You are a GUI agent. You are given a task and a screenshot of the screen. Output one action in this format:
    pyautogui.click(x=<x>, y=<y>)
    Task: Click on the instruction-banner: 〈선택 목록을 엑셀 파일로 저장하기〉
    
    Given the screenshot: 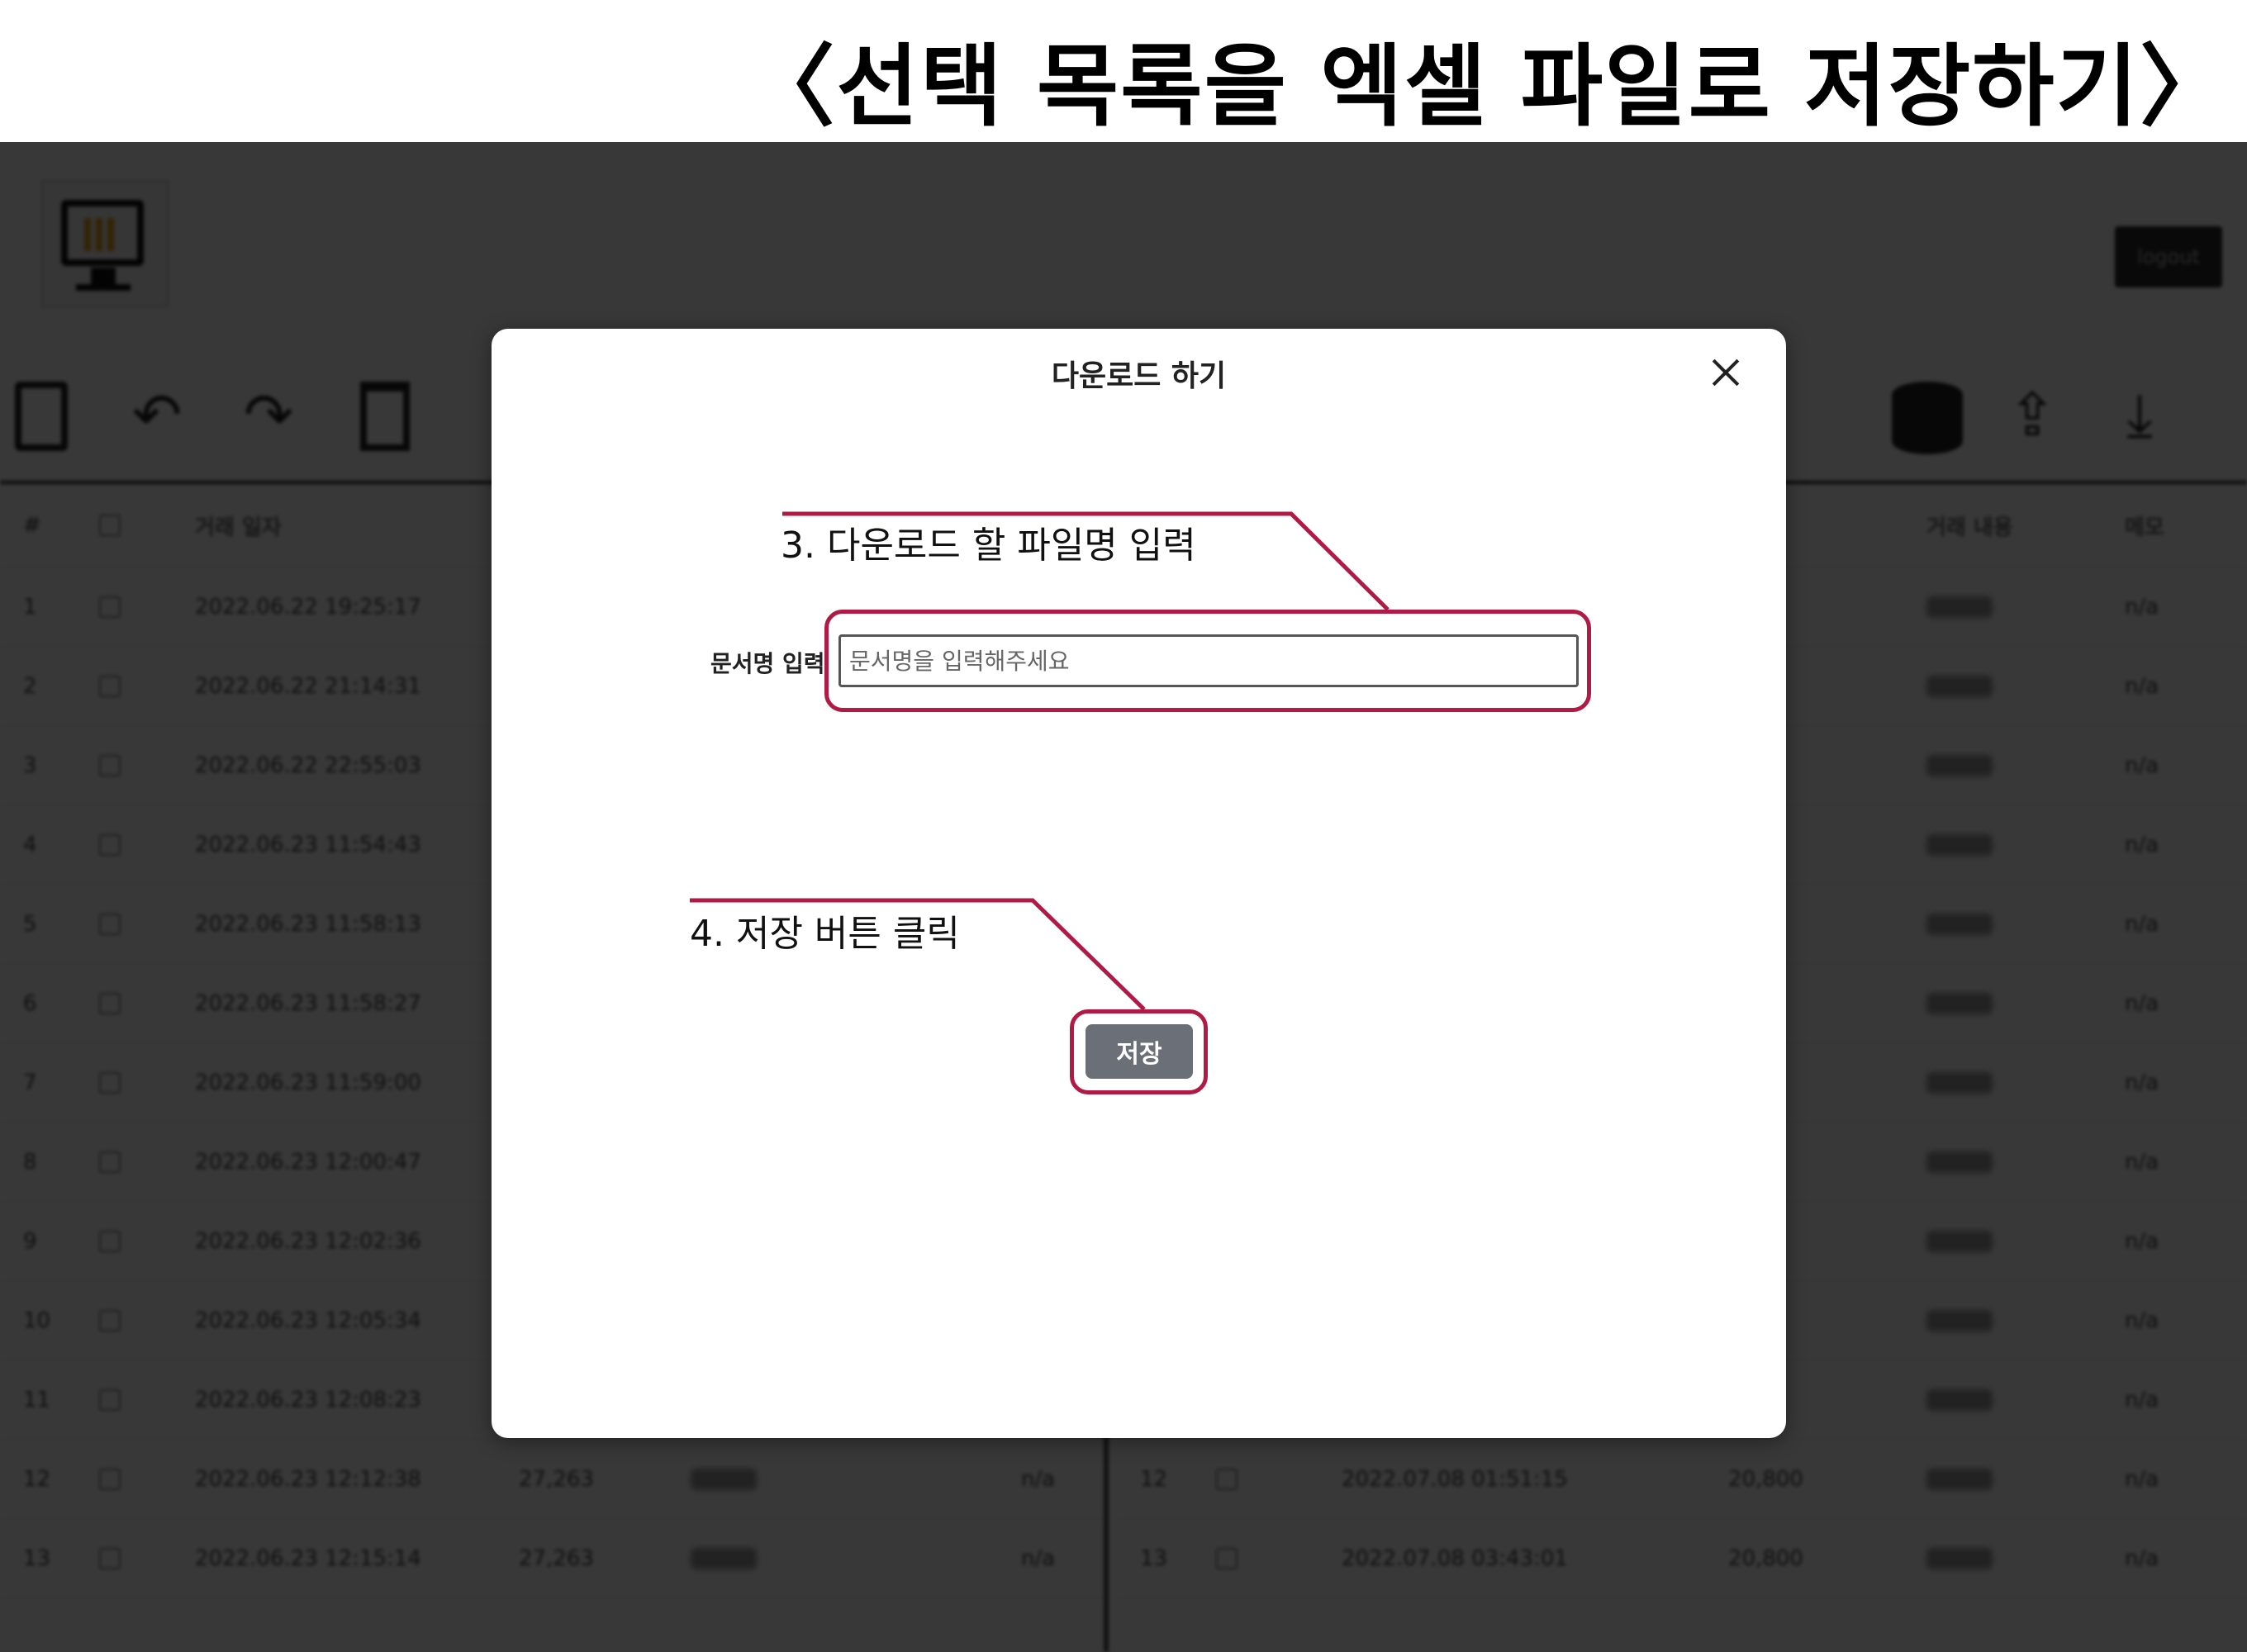 What is the action you would take?
    pyautogui.click(x=1123, y=71)
    